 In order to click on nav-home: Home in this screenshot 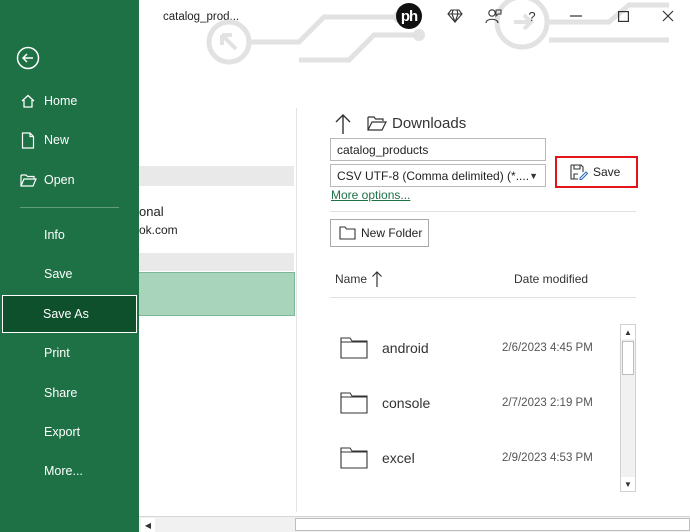, I will do `click(69, 101)`.